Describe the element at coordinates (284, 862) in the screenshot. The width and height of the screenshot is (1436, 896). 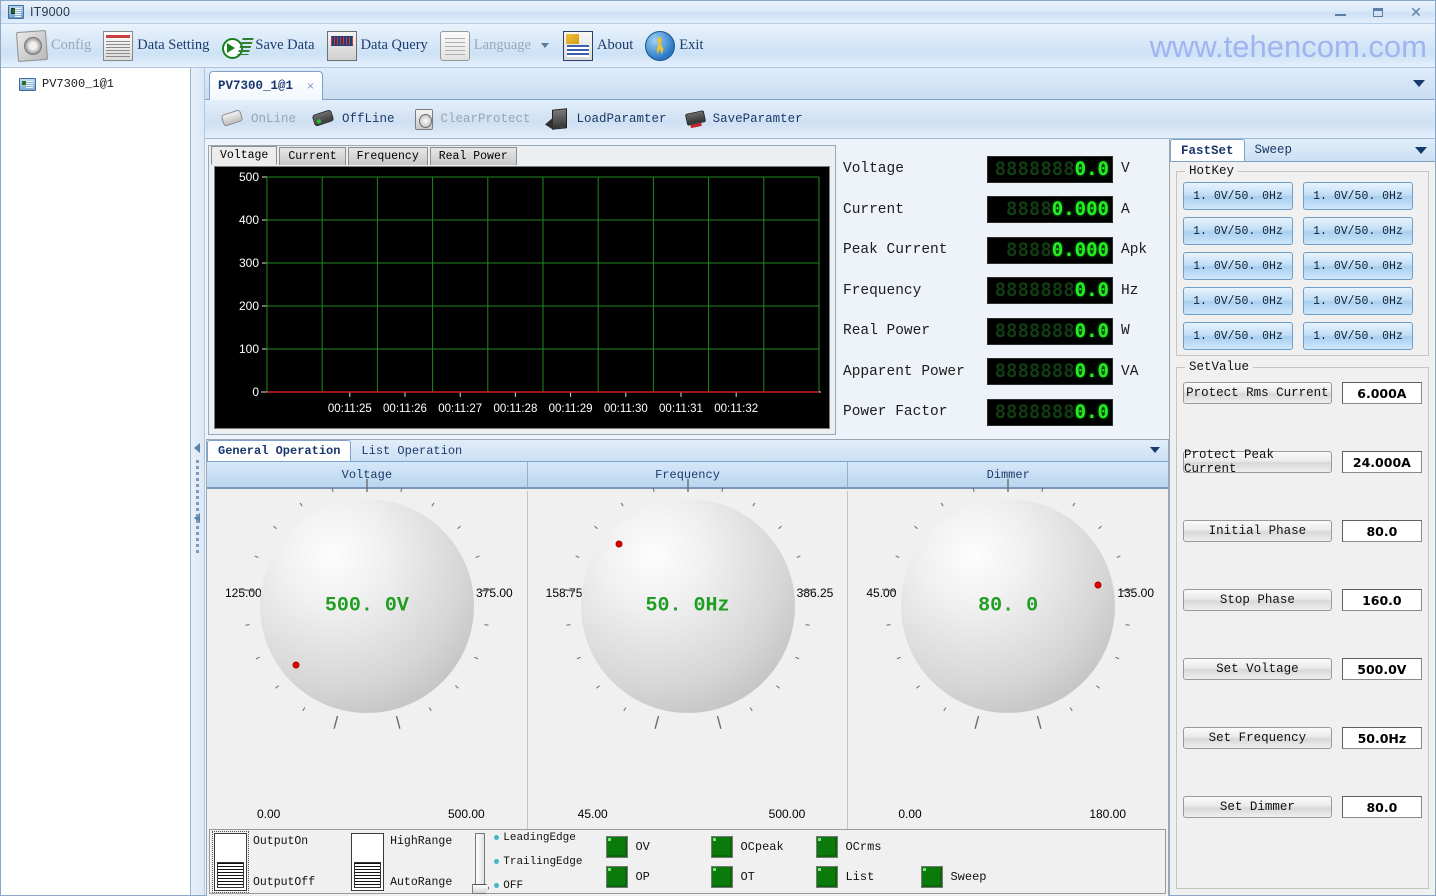
I see `output-toggle-labels: OutputOn OutputOff` at that location.